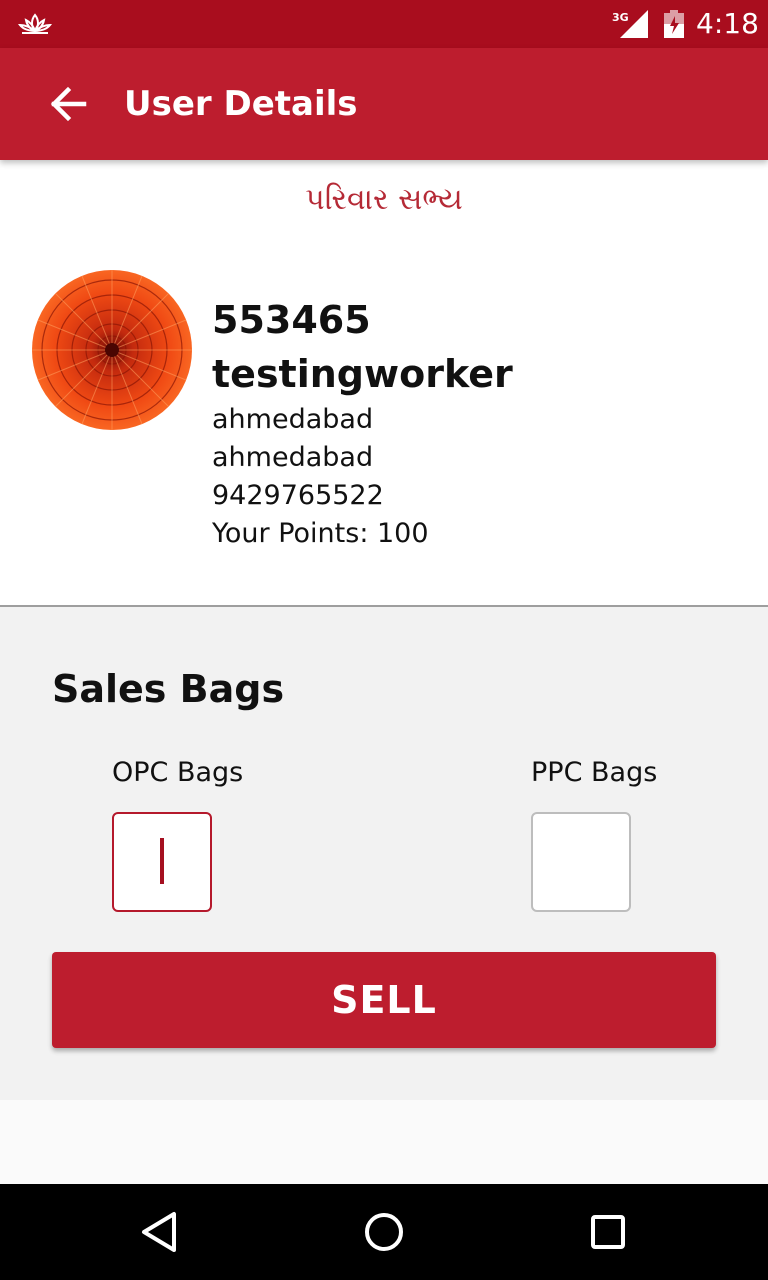  Describe the element at coordinates (178, 772) in the screenshot. I see `opc-bags-label: OPC Bags` at that location.